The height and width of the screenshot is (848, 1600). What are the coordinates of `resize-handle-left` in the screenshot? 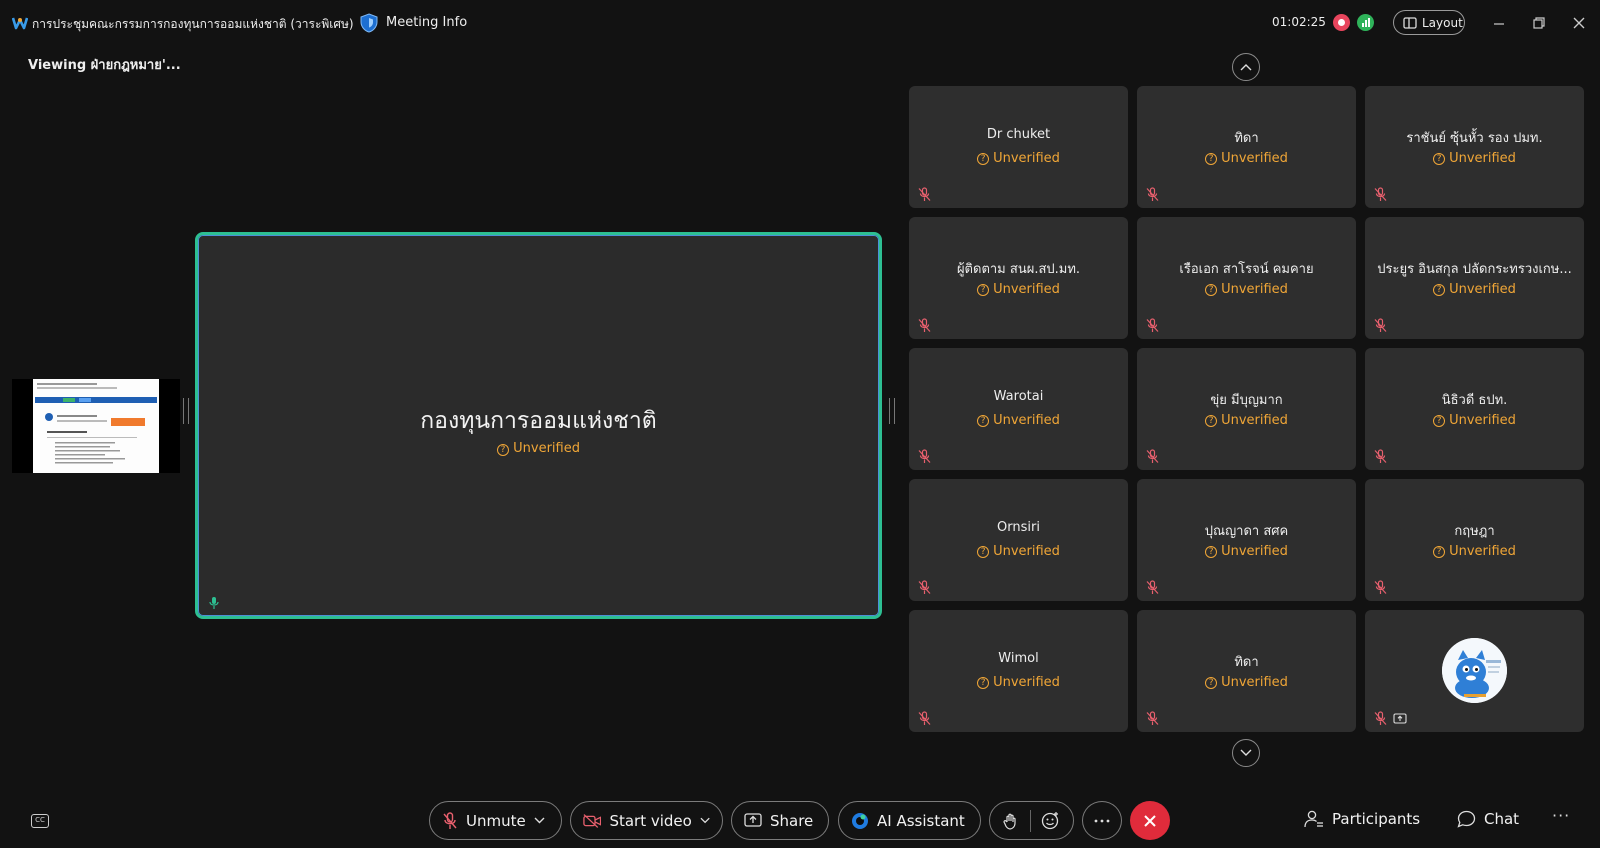 It's located at (186, 411).